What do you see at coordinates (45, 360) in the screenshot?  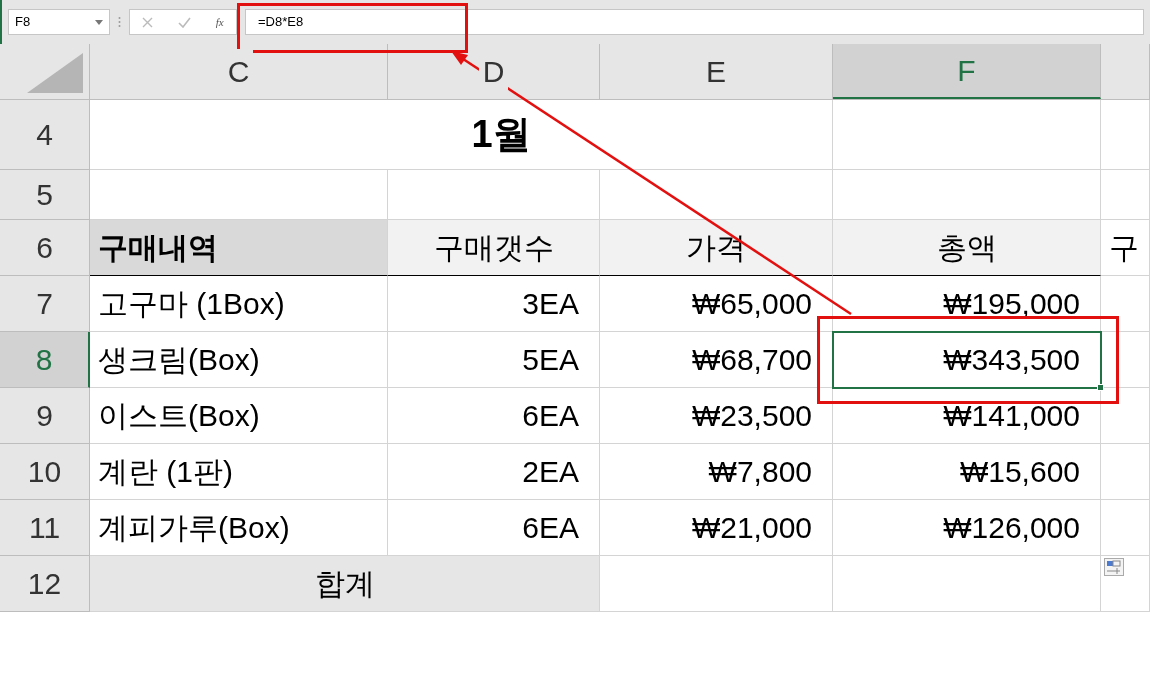 I see `row-header: 8` at bounding box center [45, 360].